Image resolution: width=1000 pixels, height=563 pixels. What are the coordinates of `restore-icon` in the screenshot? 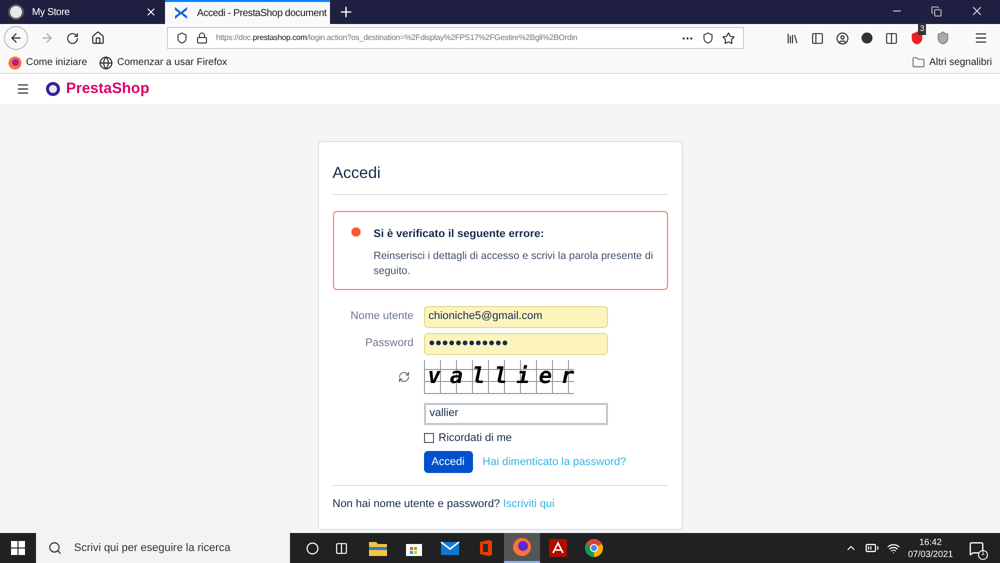 It's located at (936, 11).